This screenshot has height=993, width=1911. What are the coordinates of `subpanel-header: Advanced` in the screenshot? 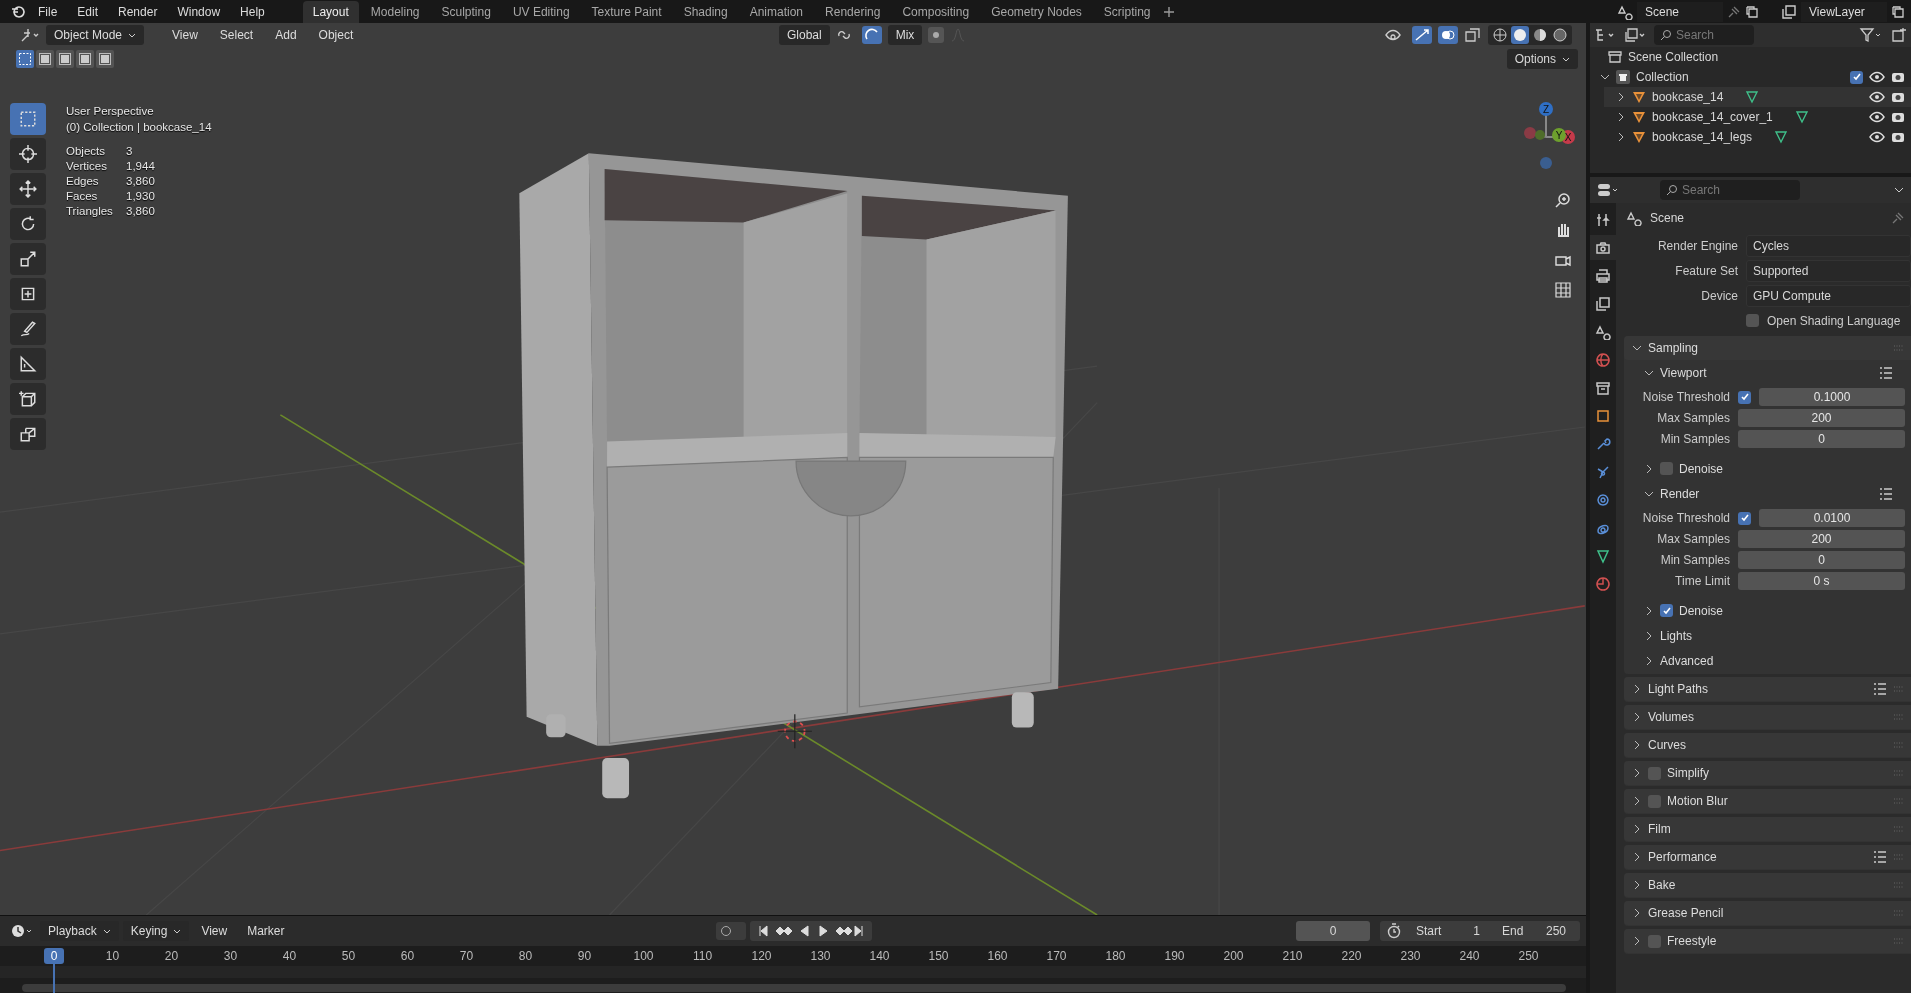 It's located at (1767, 660).